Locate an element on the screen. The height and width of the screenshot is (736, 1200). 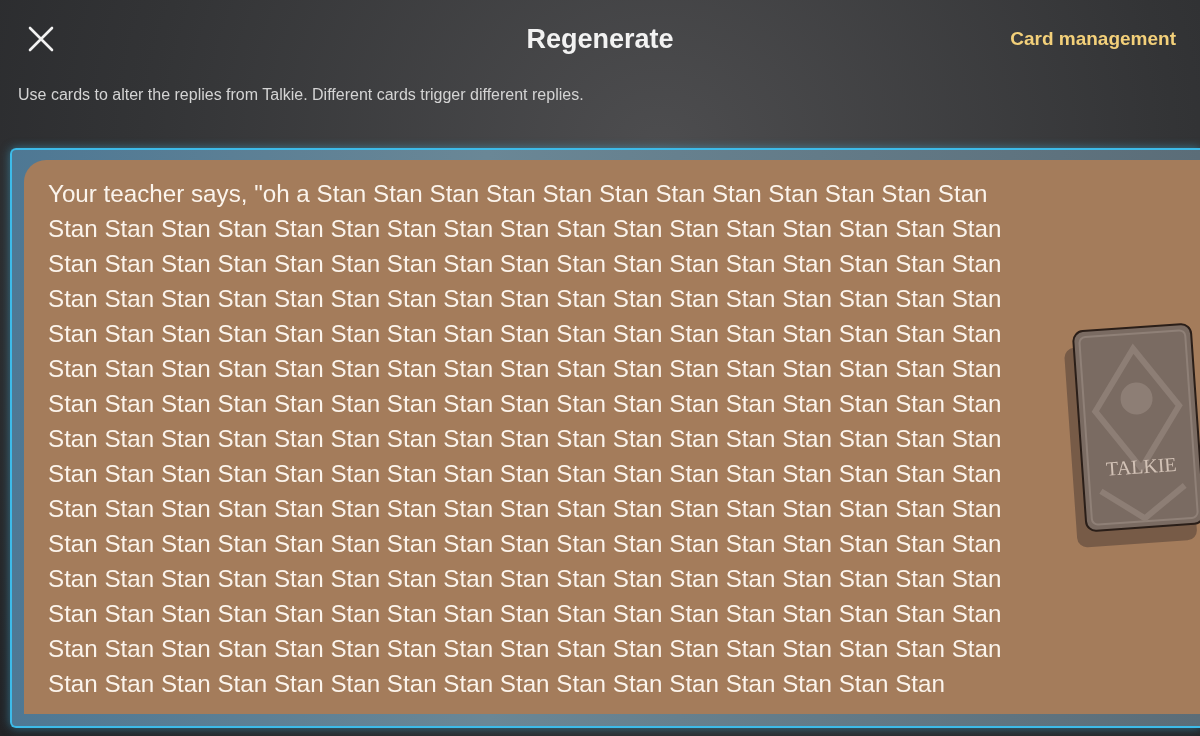
card-management-link: Card management is located at coordinates (1093, 39).